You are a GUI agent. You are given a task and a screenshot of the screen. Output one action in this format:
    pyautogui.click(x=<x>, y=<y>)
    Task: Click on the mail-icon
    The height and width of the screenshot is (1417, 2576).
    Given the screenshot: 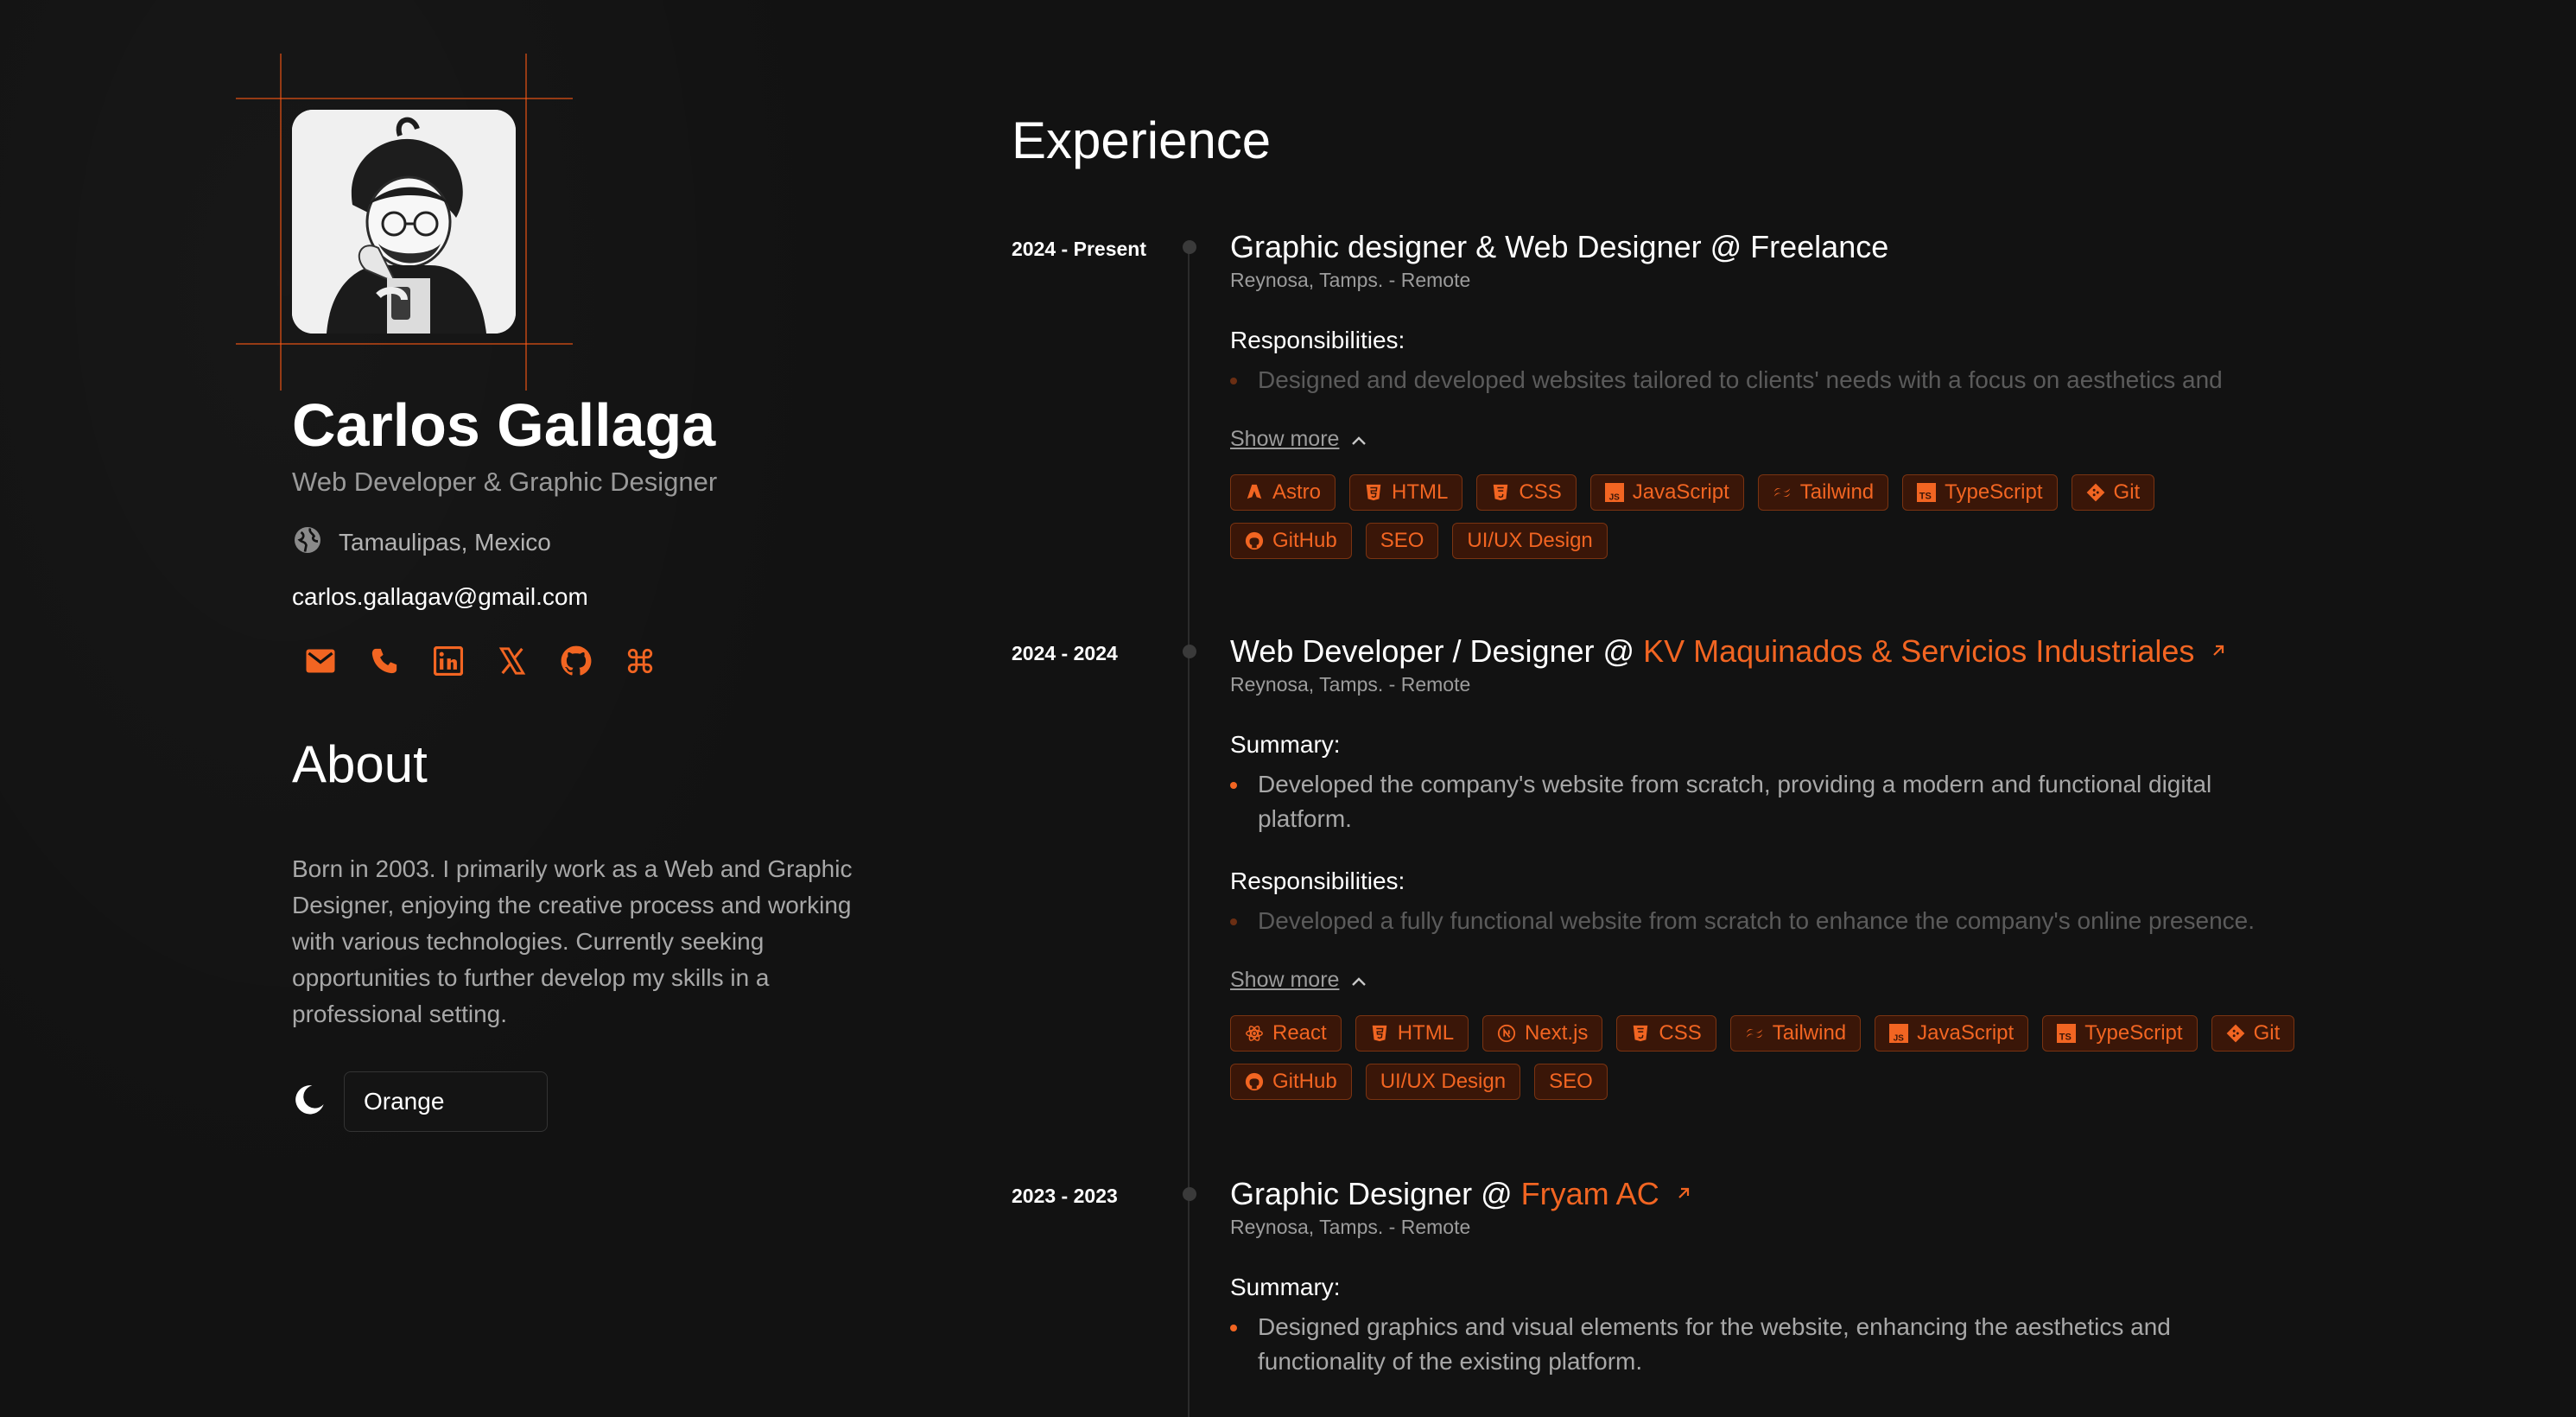 What is the action you would take?
    pyautogui.click(x=320, y=661)
    